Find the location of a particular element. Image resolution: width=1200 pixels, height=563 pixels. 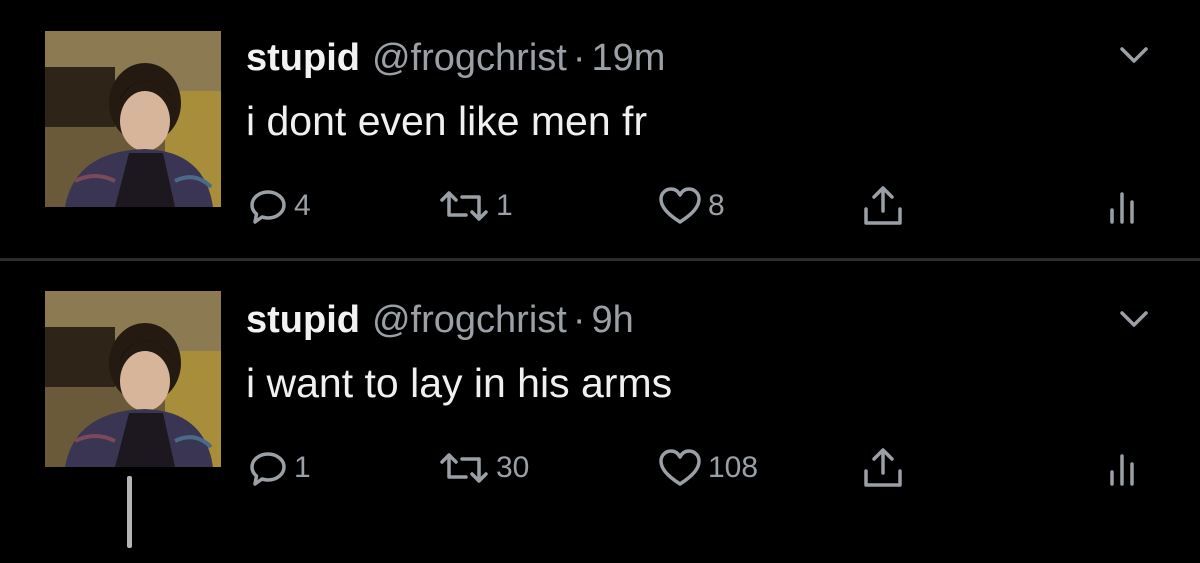

like-count: 8 is located at coordinates (716, 205).